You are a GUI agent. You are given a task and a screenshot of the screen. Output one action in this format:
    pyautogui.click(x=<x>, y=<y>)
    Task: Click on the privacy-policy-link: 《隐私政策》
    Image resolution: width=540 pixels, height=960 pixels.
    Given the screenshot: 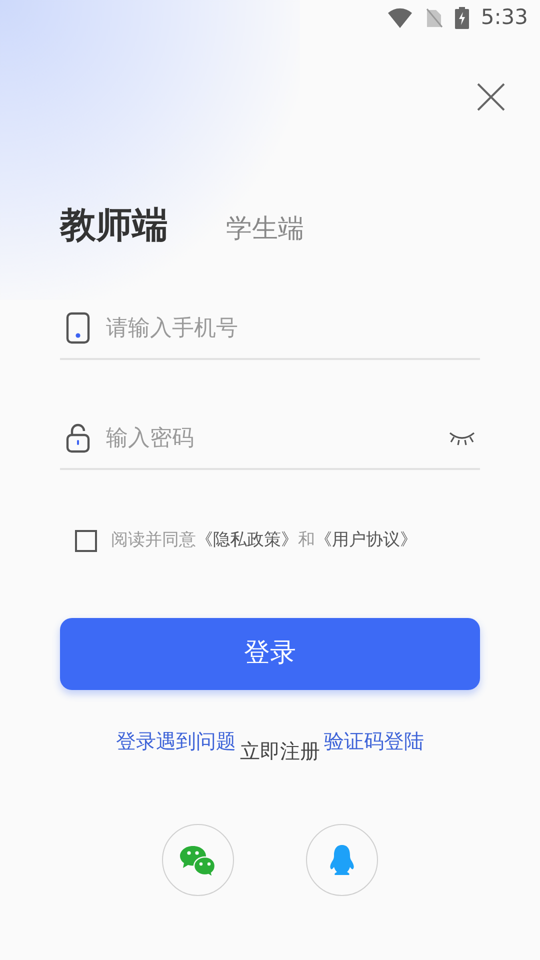 What is the action you would take?
    pyautogui.click(x=247, y=541)
    